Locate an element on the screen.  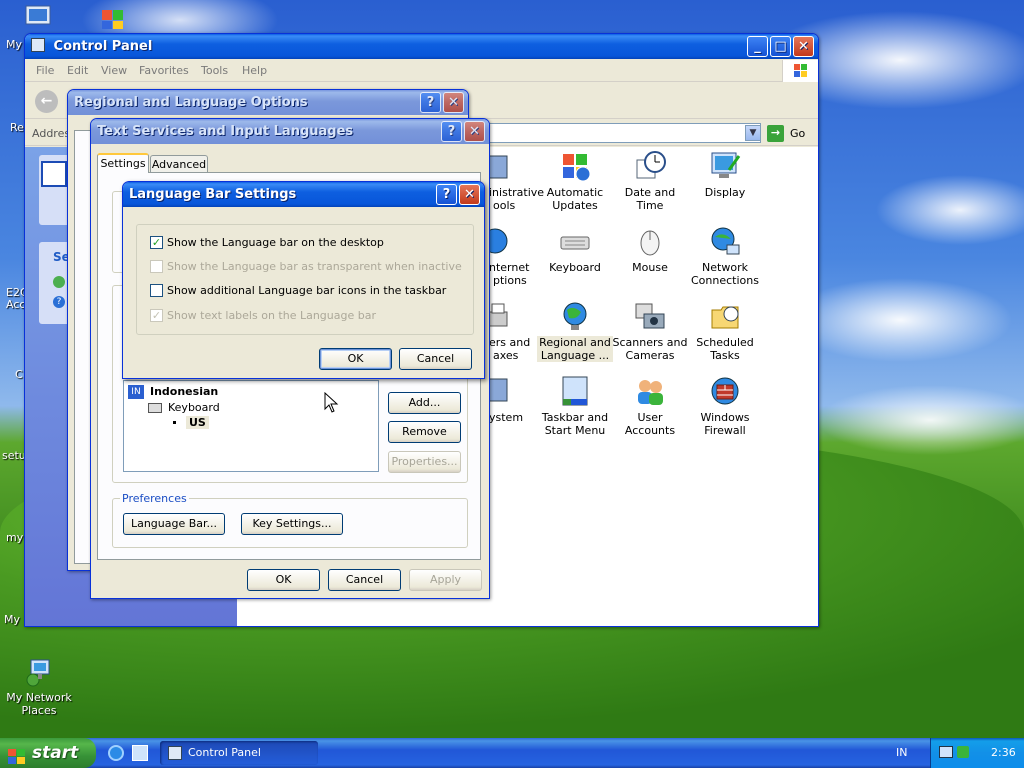
remove-button: Remove is located at coordinates (424, 432).